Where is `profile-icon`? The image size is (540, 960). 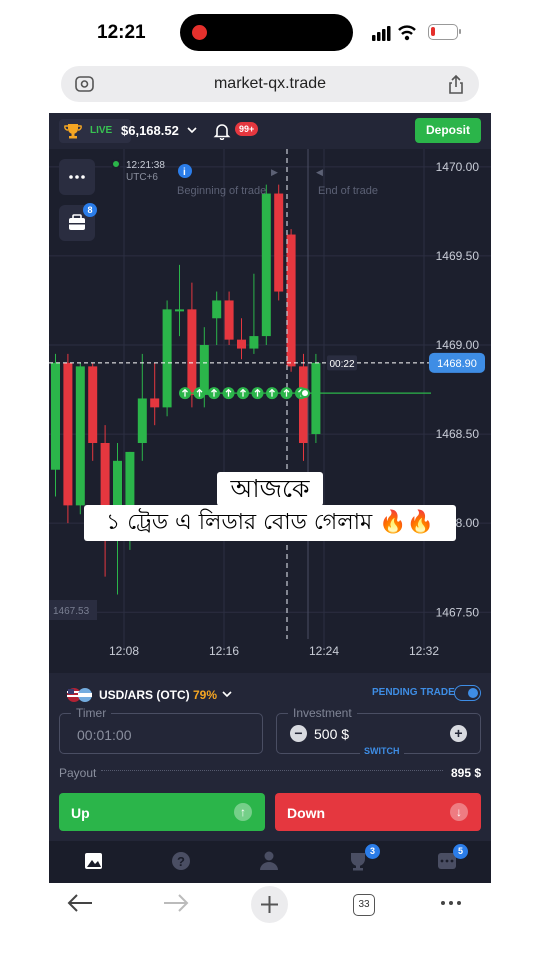
profile-icon is located at coordinates (269, 861).